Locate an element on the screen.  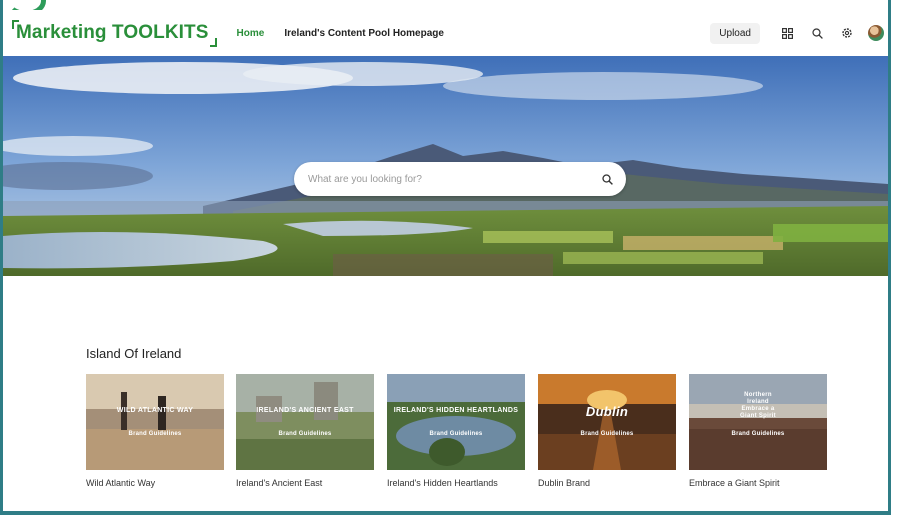
site-logo-text: Marketing TOOLKITS is located at coordinates (112, 32).